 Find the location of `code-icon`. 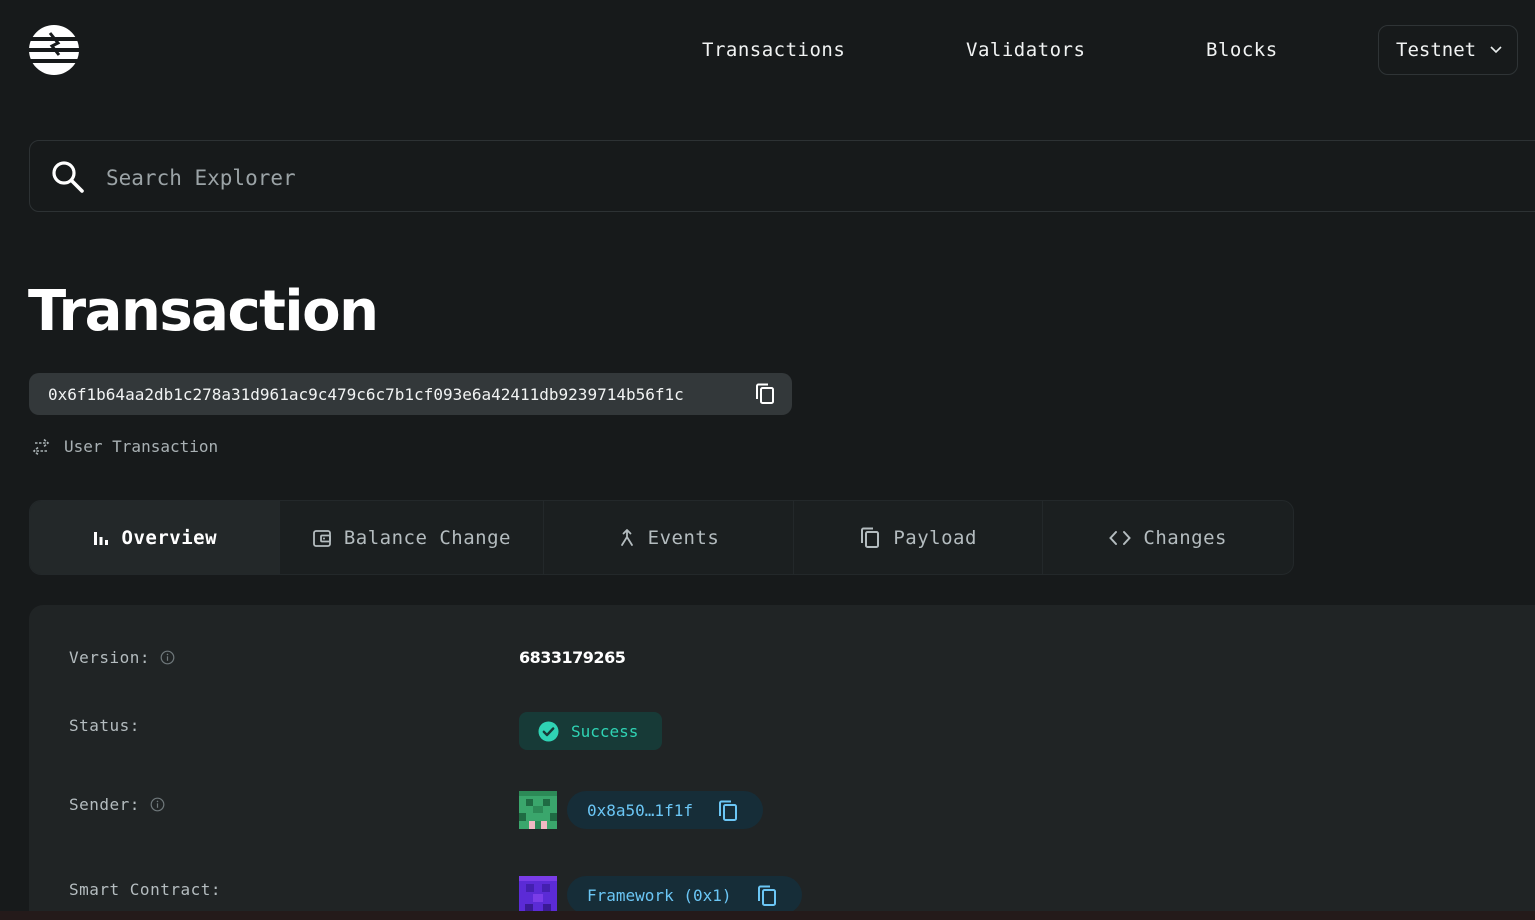

code-icon is located at coordinates (1120, 537).